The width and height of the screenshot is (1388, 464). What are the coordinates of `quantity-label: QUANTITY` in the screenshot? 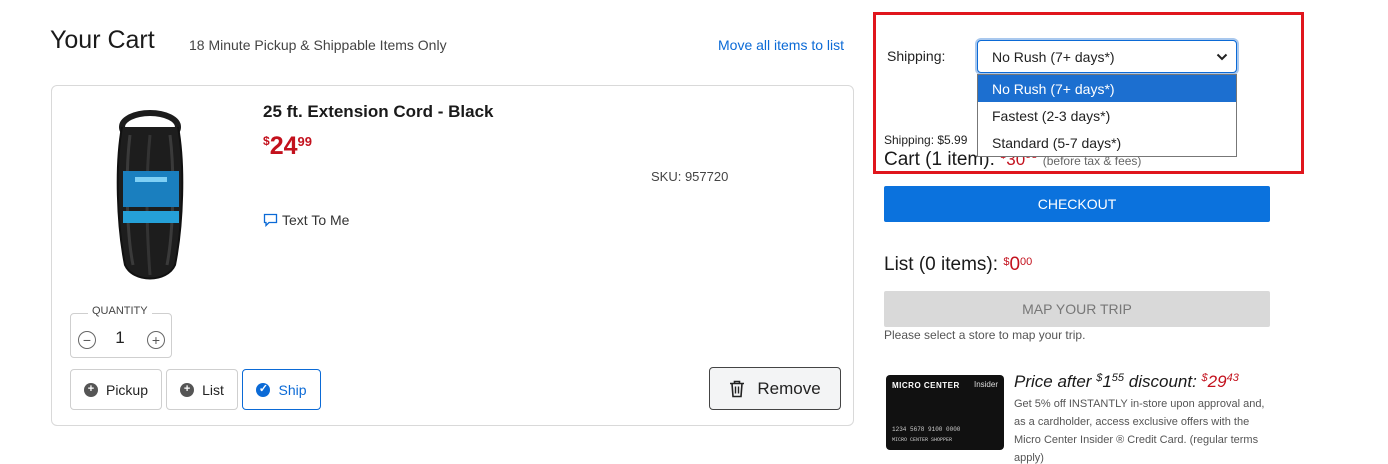 It's located at (120, 311).